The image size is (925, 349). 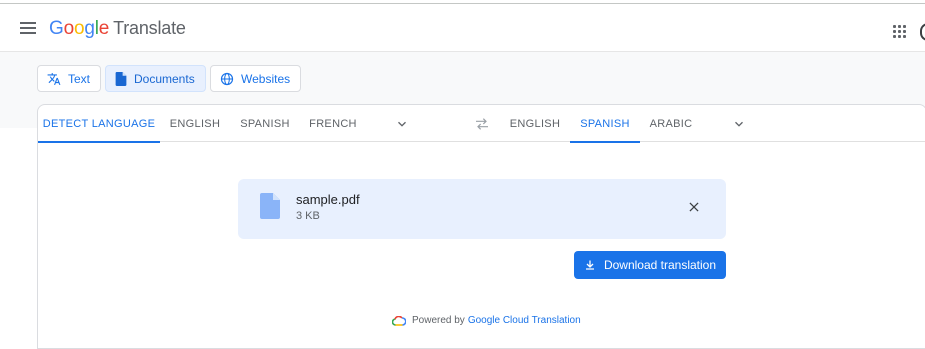 What do you see at coordinates (266, 78) in the screenshot?
I see `mode-websites-label: Websites` at bounding box center [266, 78].